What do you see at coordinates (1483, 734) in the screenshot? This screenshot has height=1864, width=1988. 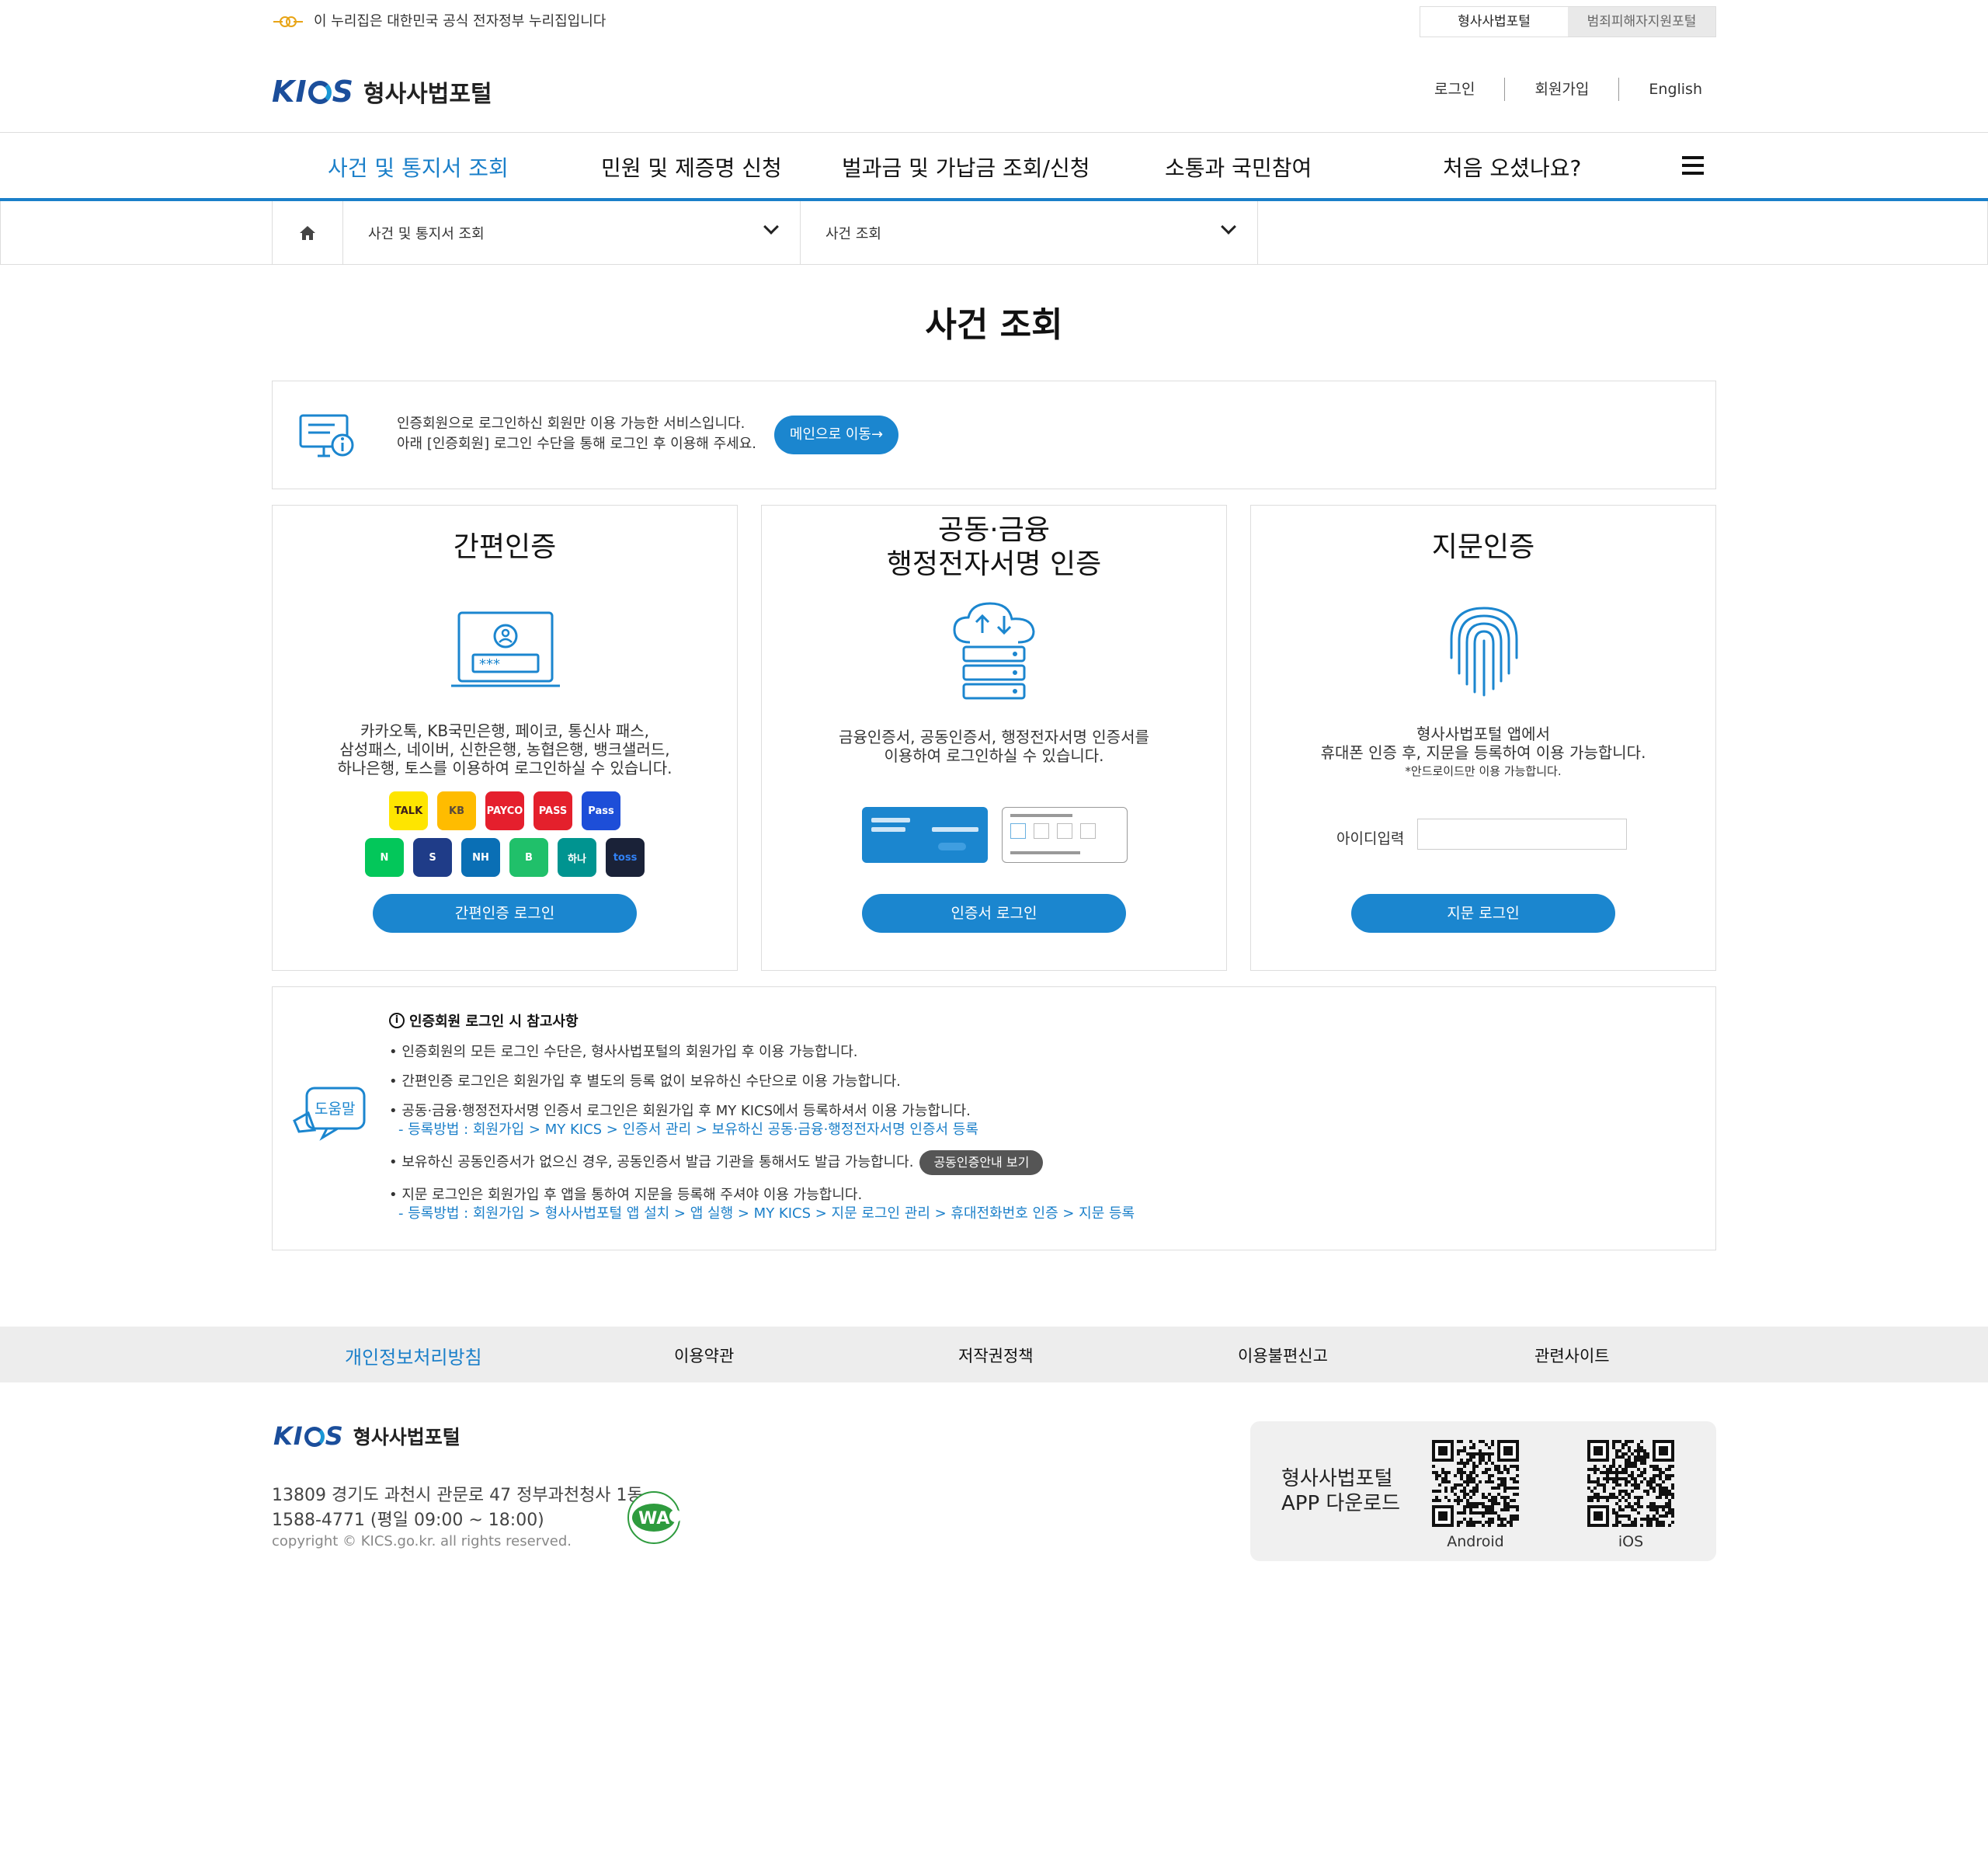 I see `fingerprint-desc-line: 형사사법포털 앱에서` at bounding box center [1483, 734].